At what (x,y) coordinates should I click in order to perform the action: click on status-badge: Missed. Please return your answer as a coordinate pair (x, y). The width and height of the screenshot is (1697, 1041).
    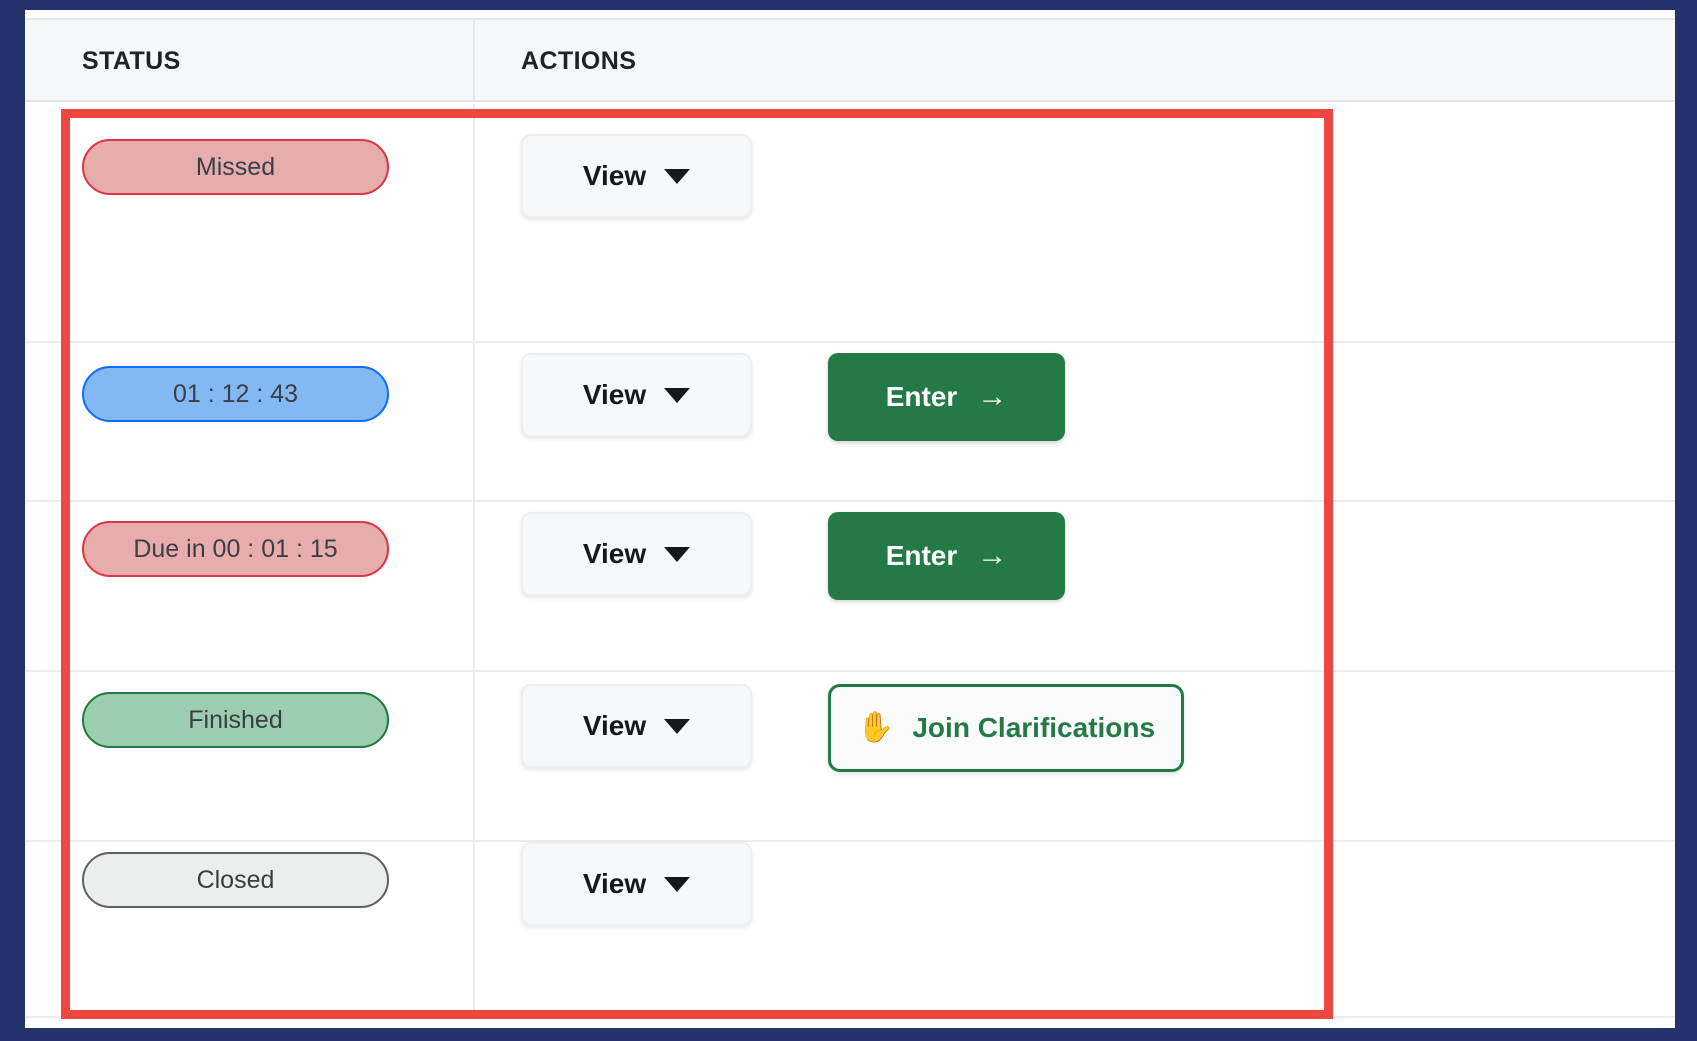
    Looking at the image, I should click on (235, 167).